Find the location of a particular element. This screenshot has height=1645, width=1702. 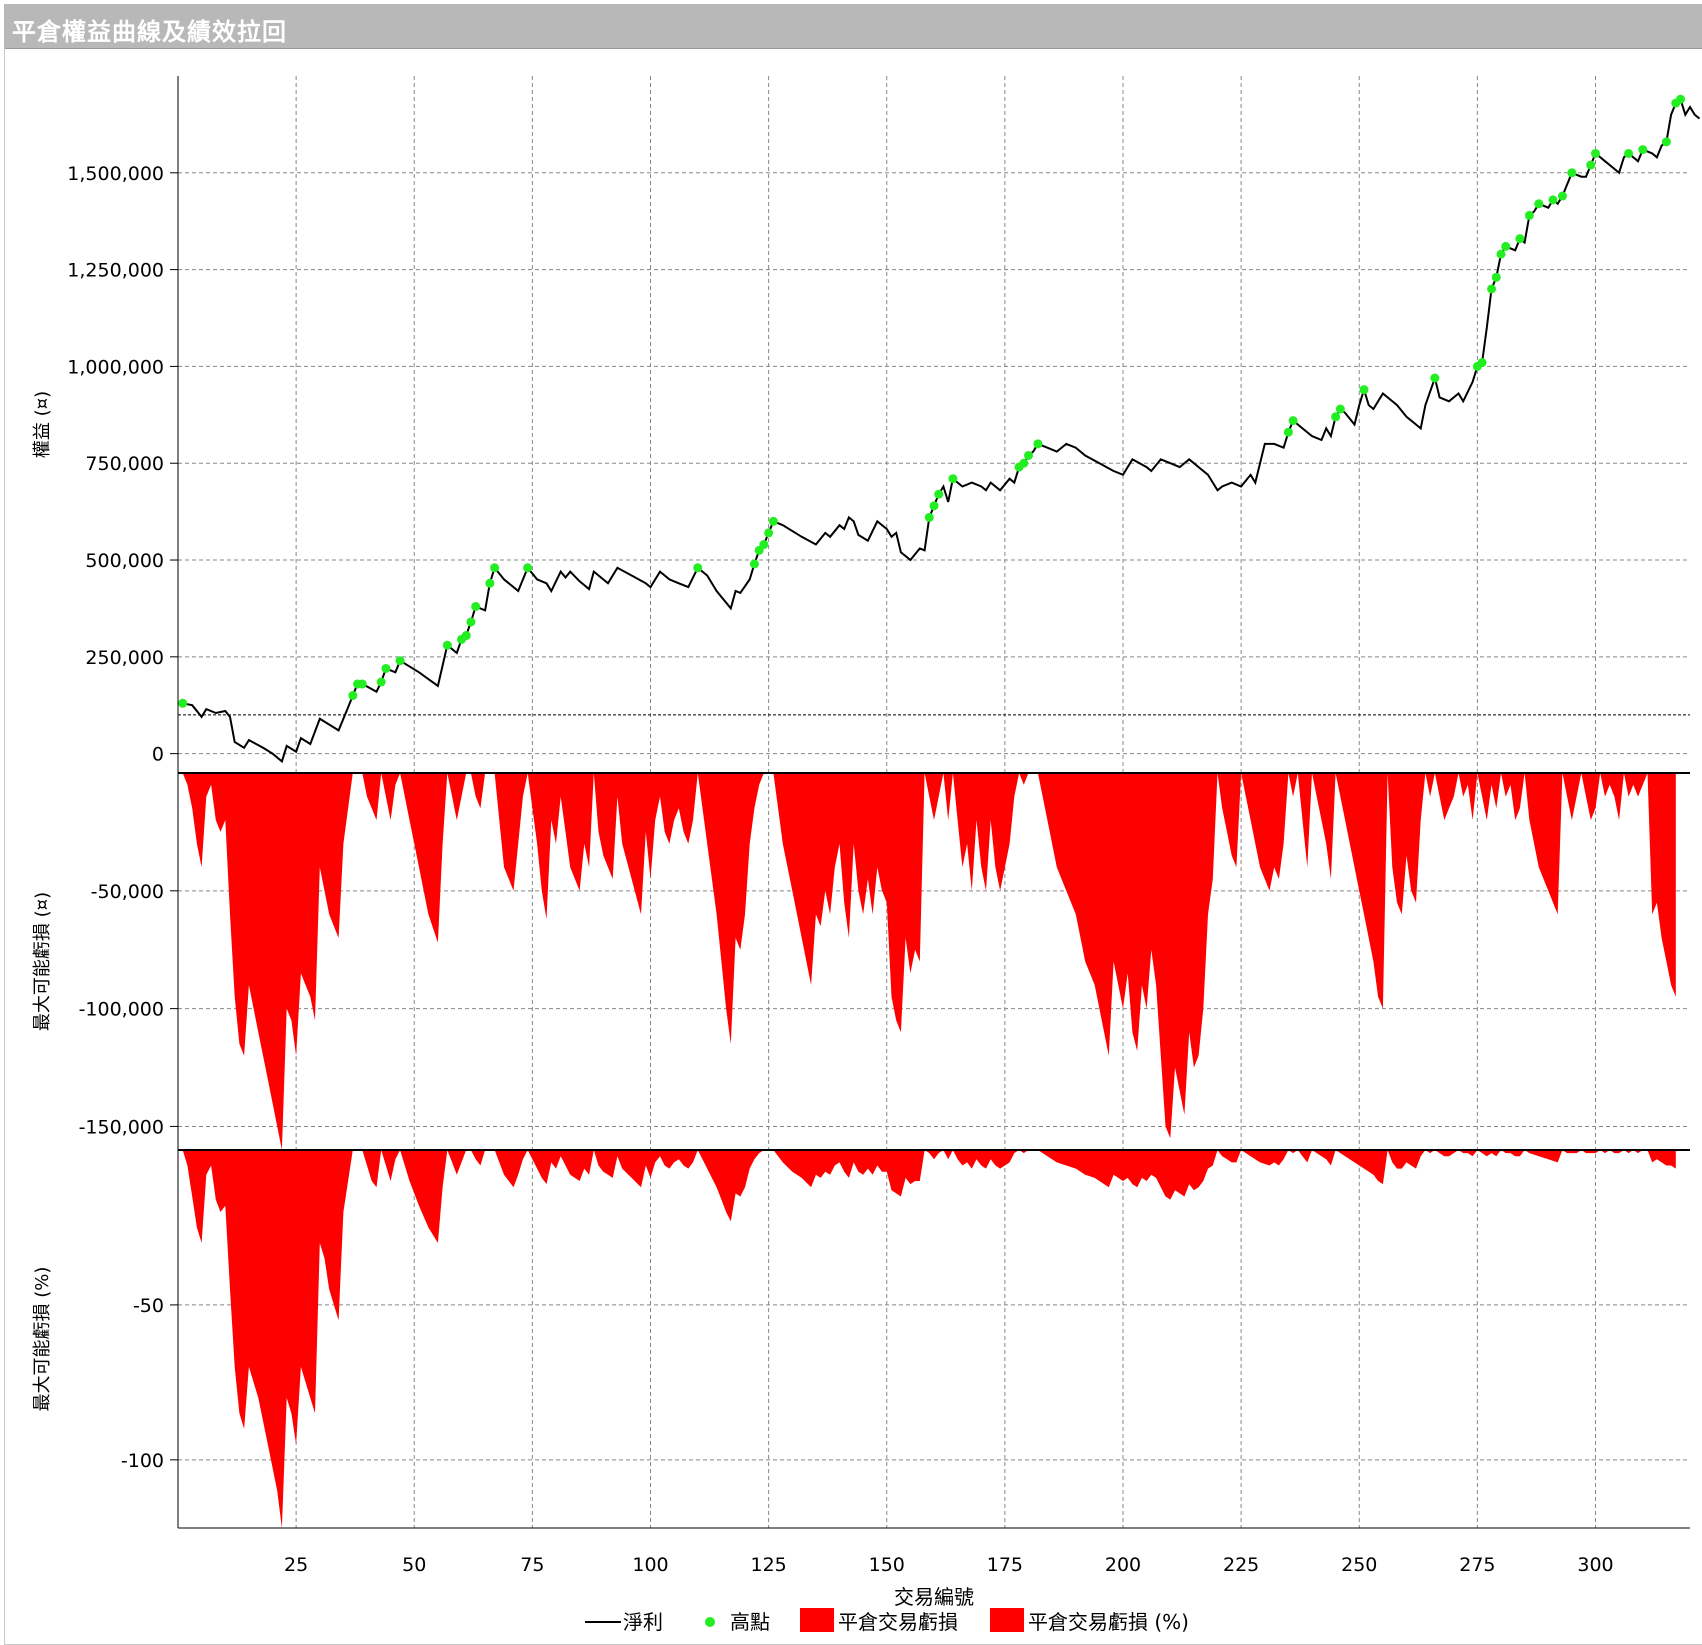

legend-dot-swatch is located at coordinates (710, 1622).